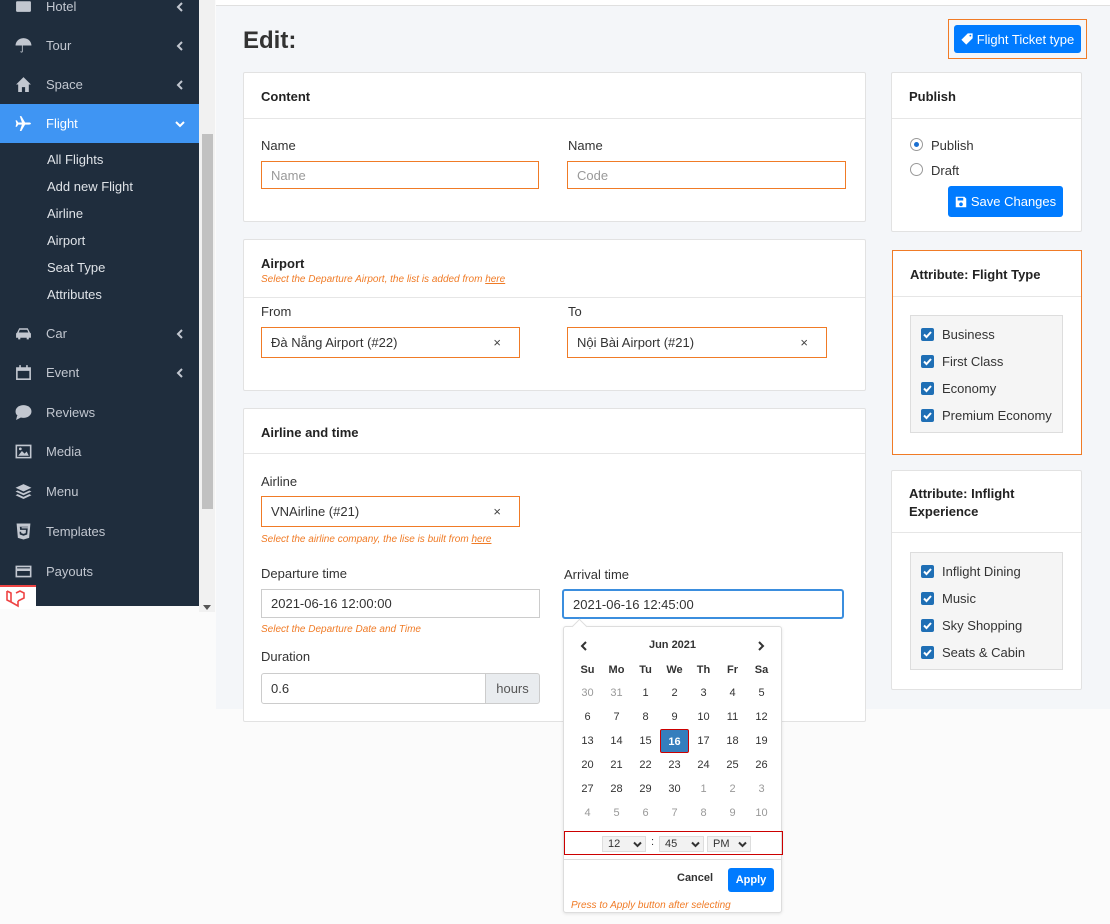  What do you see at coordinates (927, 598) in the screenshot?
I see `checkbox-music` at bounding box center [927, 598].